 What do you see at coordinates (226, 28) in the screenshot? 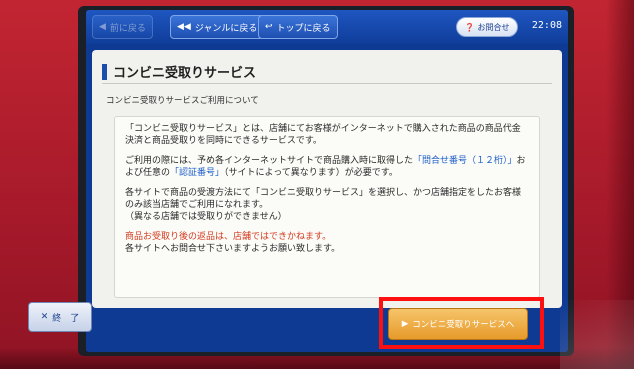
I see `genre-back-label: ジャンルに戻る` at bounding box center [226, 28].